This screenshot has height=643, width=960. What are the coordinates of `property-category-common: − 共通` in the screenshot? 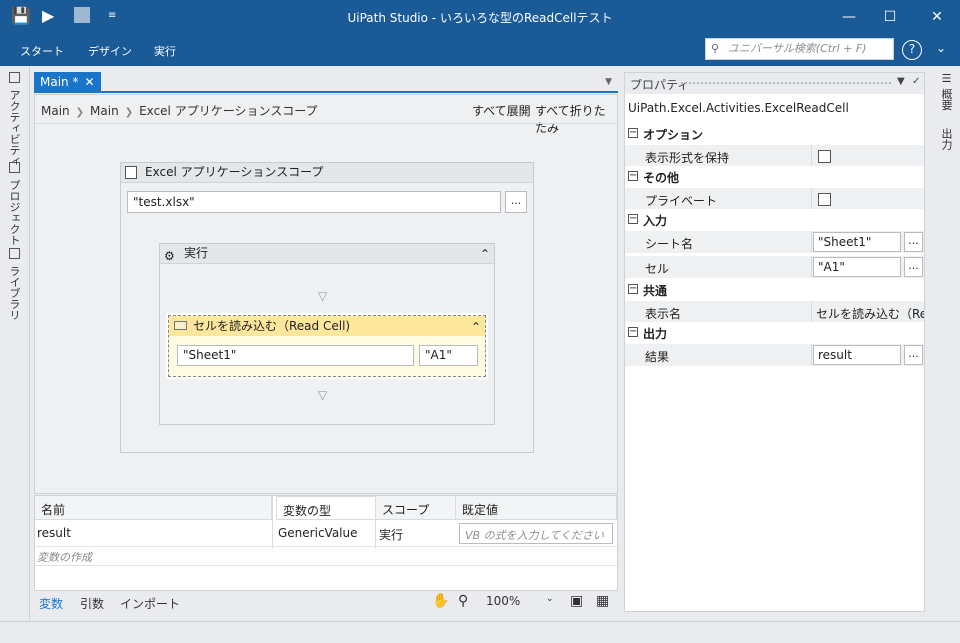 It's located at (774, 290).